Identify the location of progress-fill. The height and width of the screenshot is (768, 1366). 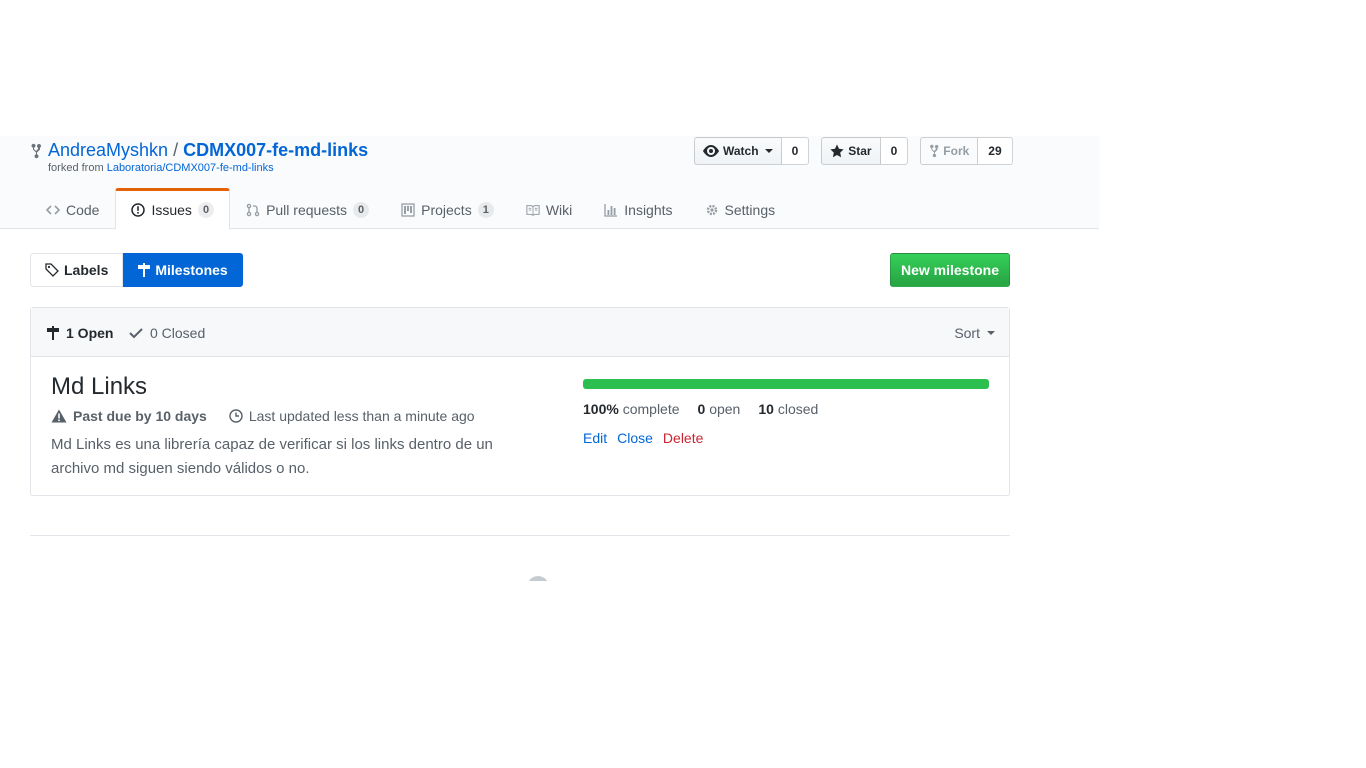
(786, 384).